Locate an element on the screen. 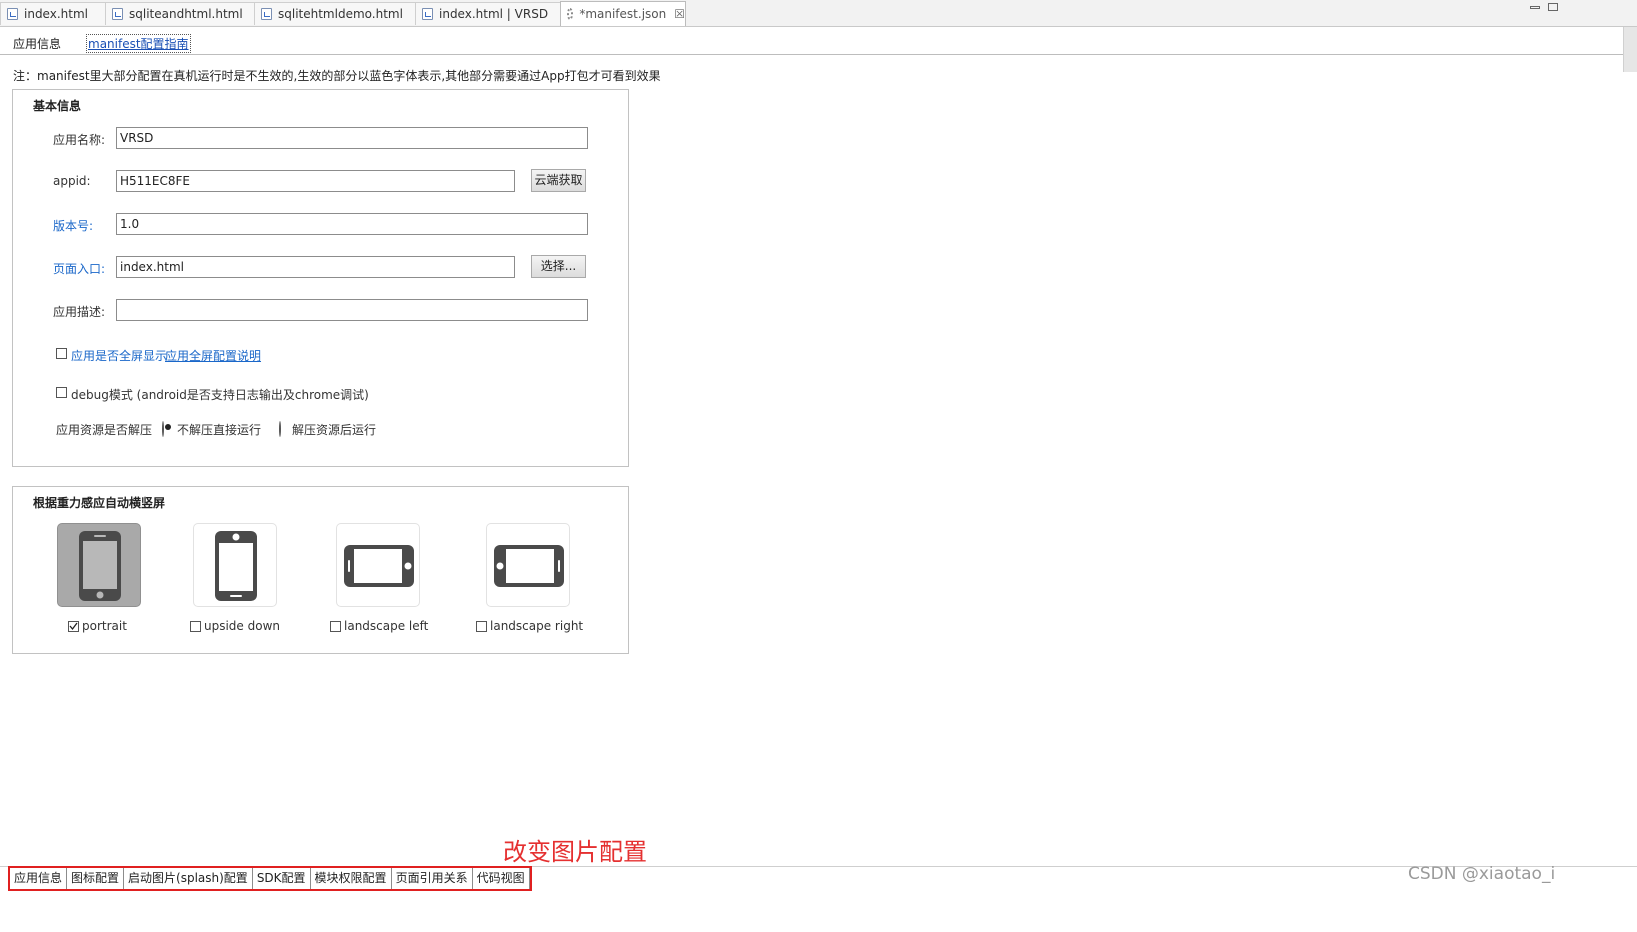 The width and height of the screenshot is (1637, 932). bottom-tab-splash-config: 启动图片(splash)配置 is located at coordinates (188, 878).